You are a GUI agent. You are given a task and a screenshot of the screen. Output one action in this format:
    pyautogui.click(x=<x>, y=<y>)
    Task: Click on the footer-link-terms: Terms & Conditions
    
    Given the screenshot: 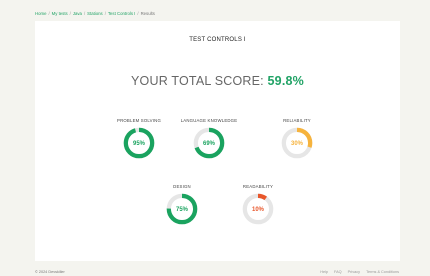 What is the action you would take?
    pyautogui.click(x=382, y=272)
    